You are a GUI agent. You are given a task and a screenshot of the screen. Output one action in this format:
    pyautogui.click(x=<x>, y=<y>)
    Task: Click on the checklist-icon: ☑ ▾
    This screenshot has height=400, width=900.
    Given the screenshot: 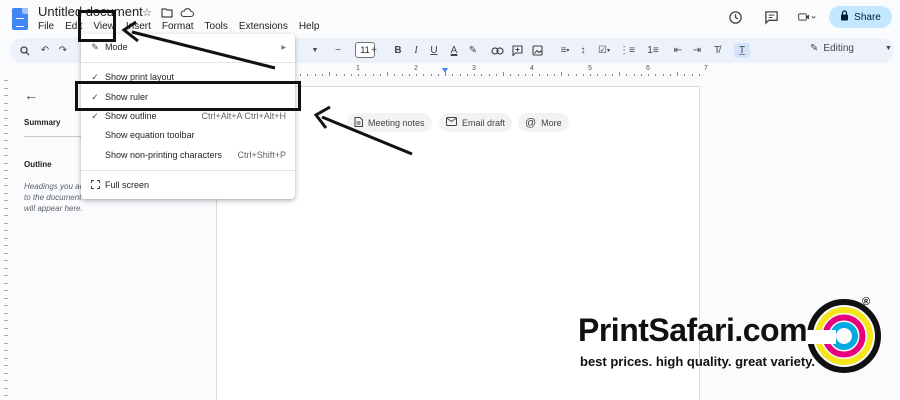 What is the action you would take?
    pyautogui.click(x=604, y=50)
    